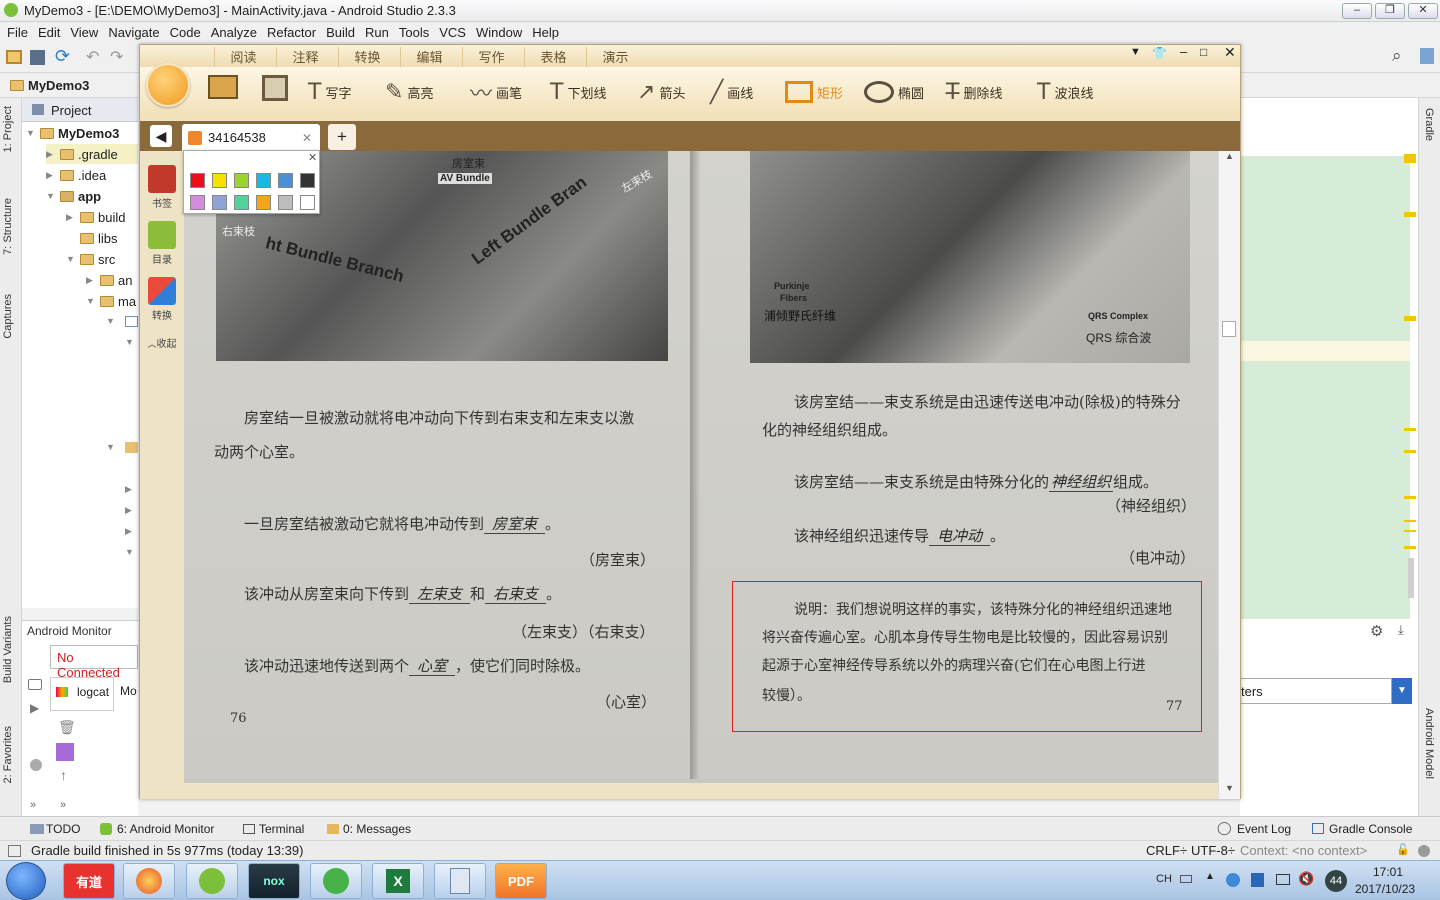 The height and width of the screenshot is (900, 1440). I want to click on tab-gradle-console: Gradle Console, so click(1370, 829).